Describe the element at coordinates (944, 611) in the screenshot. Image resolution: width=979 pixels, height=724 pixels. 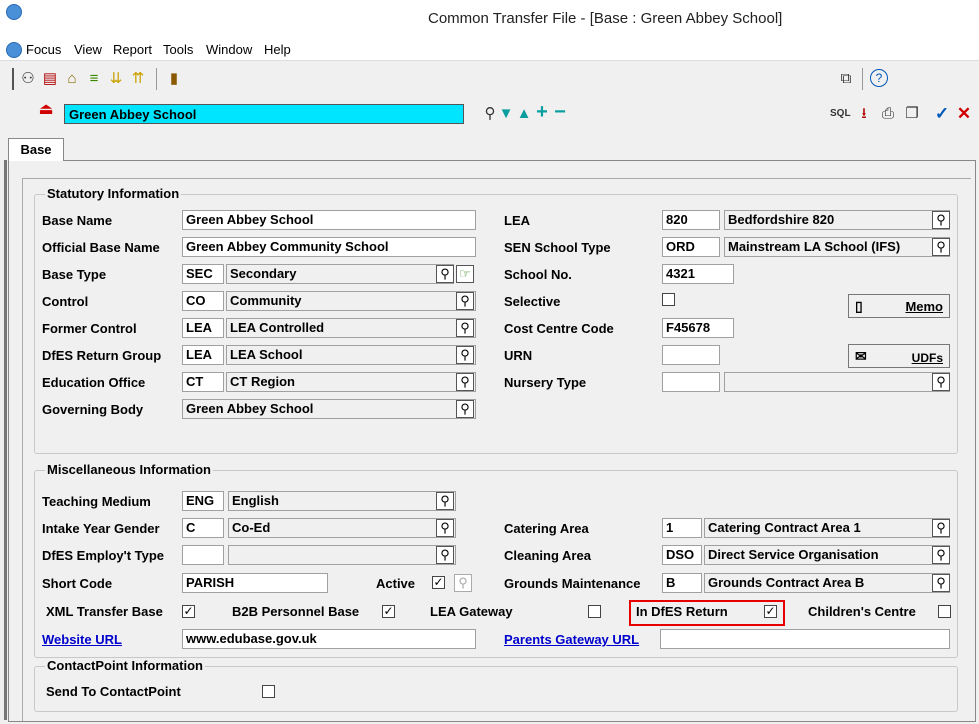
I see `childrens-centre-checkbox` at that location.